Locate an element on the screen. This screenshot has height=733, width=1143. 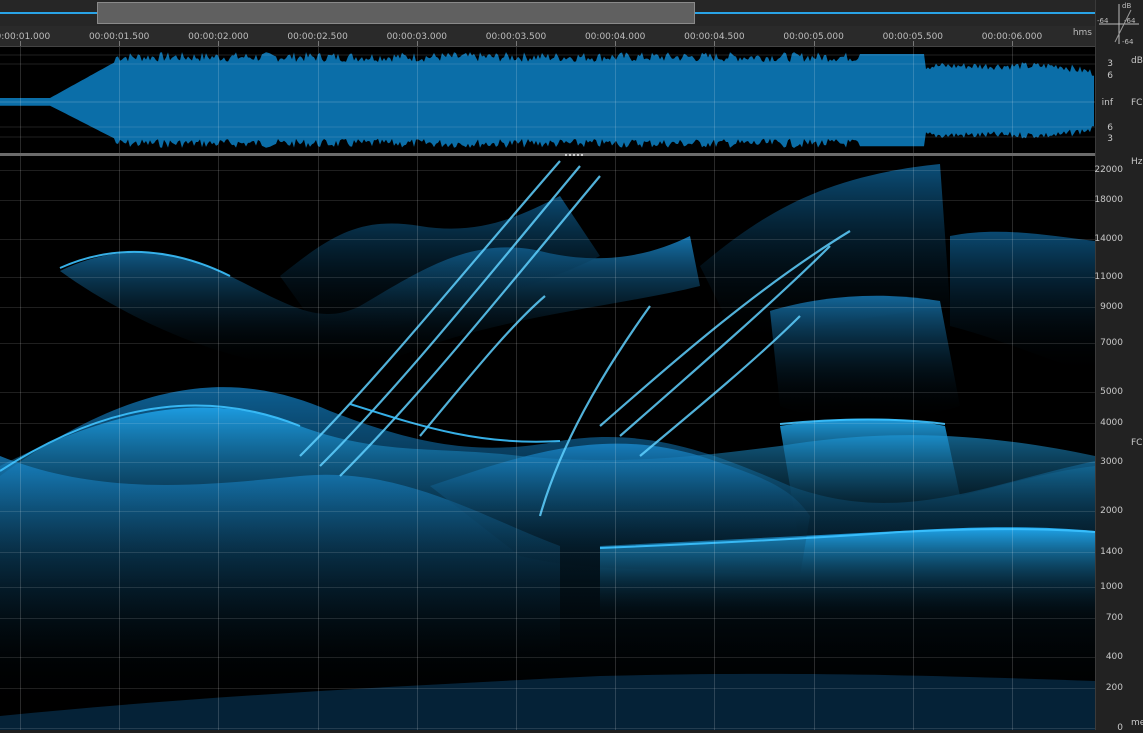
frequency-label: 700 is located at coordinates (1114, 618).